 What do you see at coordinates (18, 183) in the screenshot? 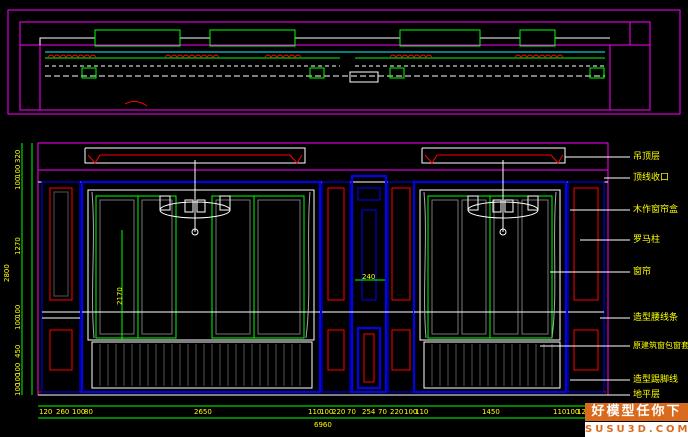
I see `dim-left-2: 100` at bounding box center [18, 183].